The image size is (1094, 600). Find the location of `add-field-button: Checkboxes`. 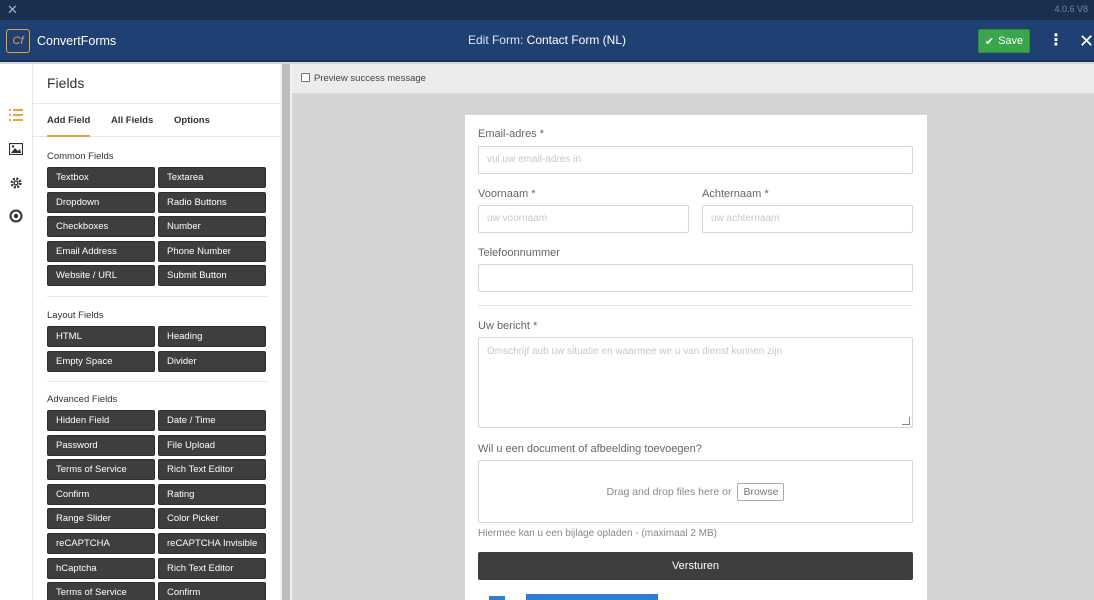

add-field-button: Checkboxes is located at coordinates (101, 227).